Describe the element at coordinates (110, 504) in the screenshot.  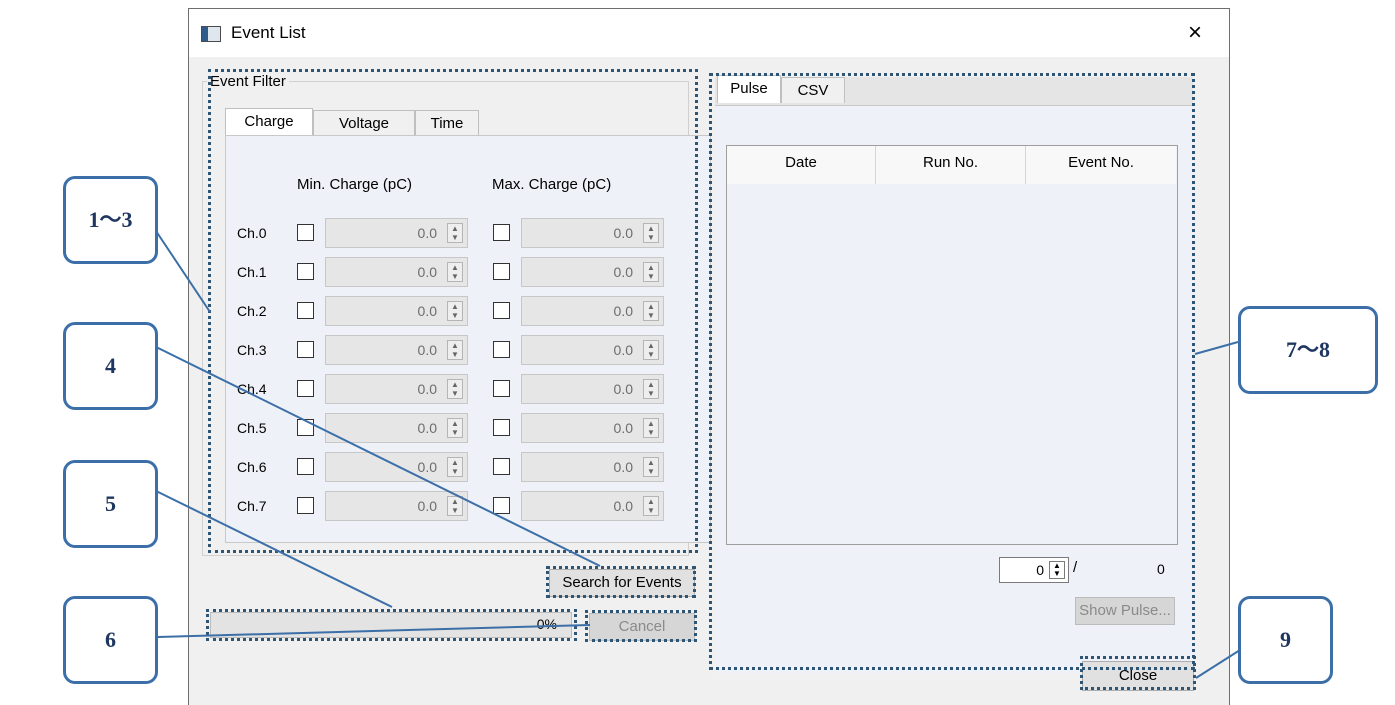
I see `callout-5: 5` at that location.